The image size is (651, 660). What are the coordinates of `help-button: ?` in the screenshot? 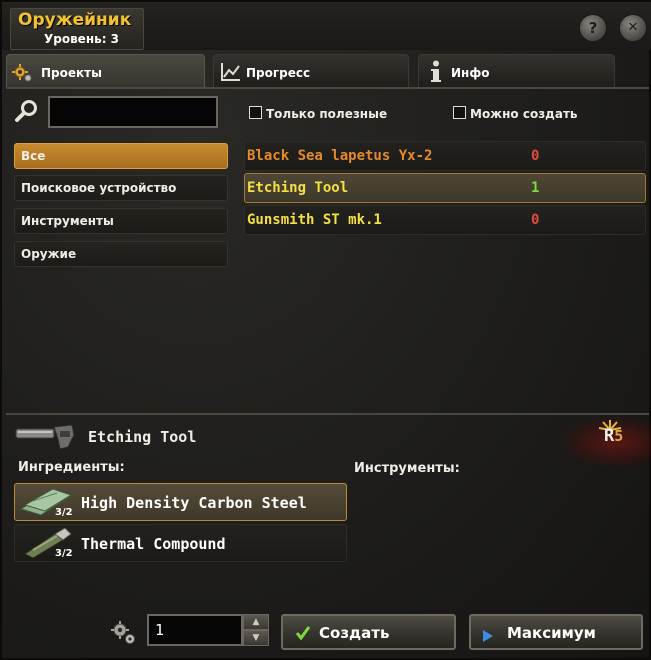 It's located at (593, 28).